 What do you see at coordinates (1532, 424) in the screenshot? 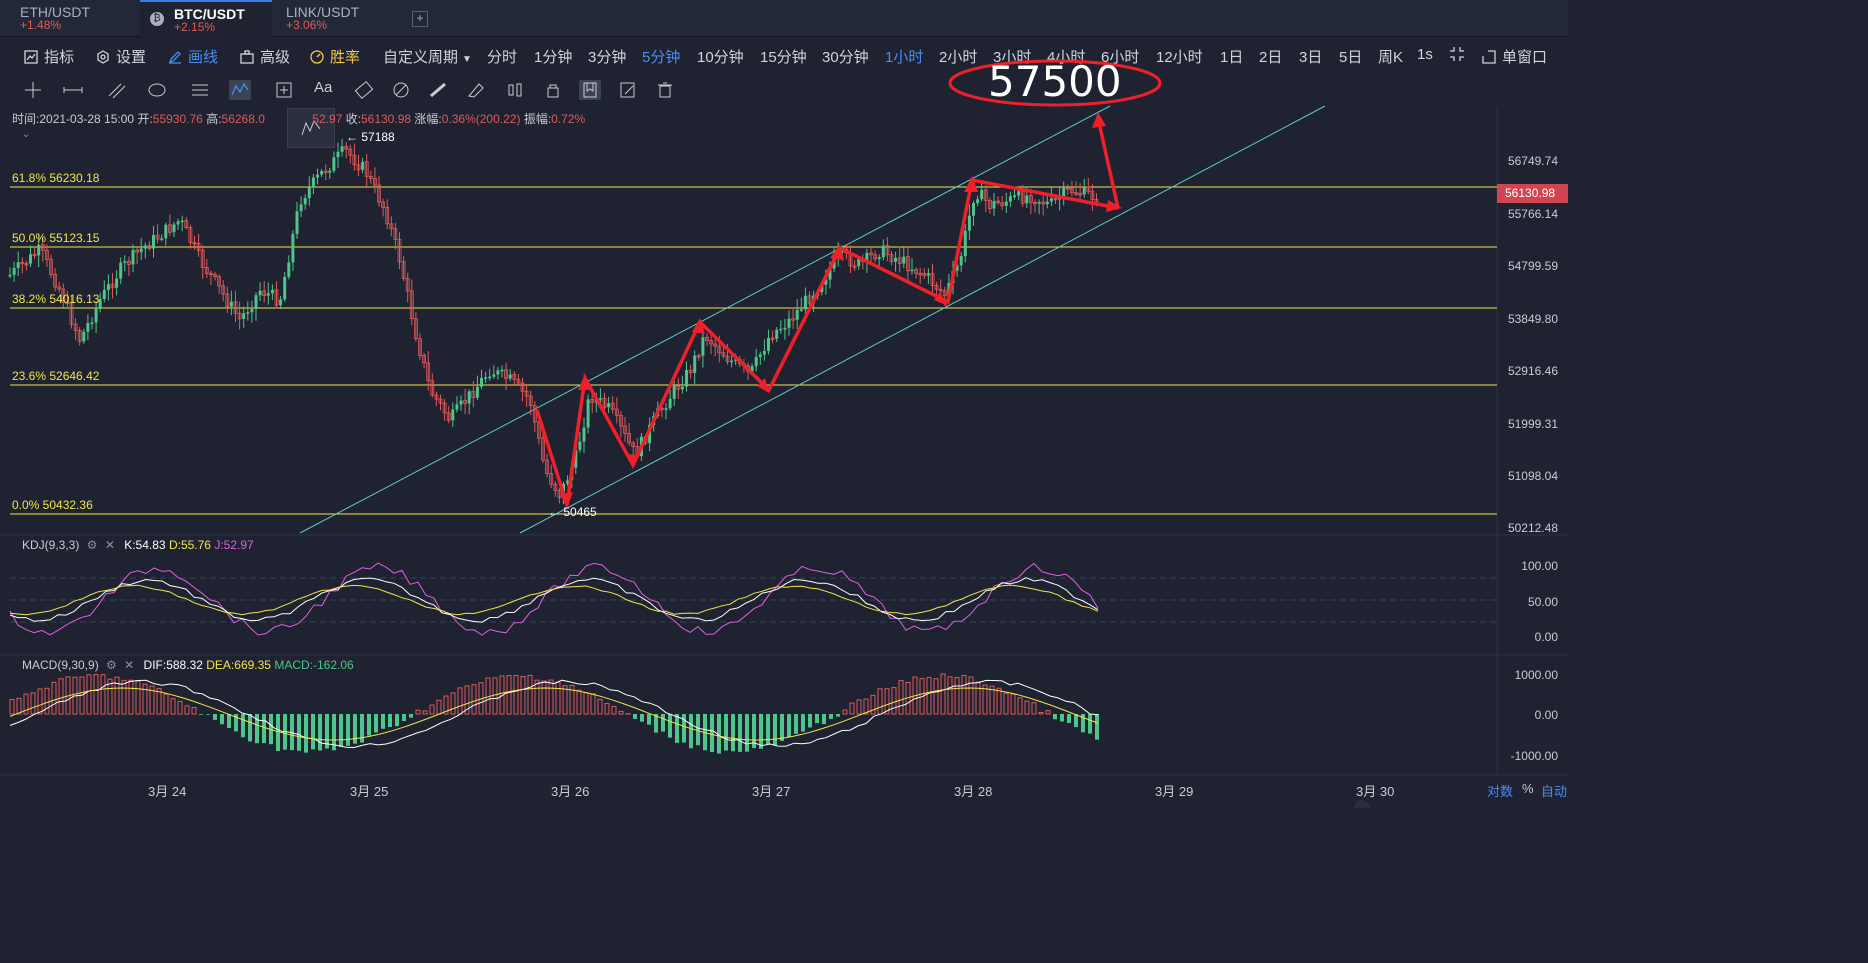
I see `price-tick: 51999.31` at bounding box center [1532, 424].